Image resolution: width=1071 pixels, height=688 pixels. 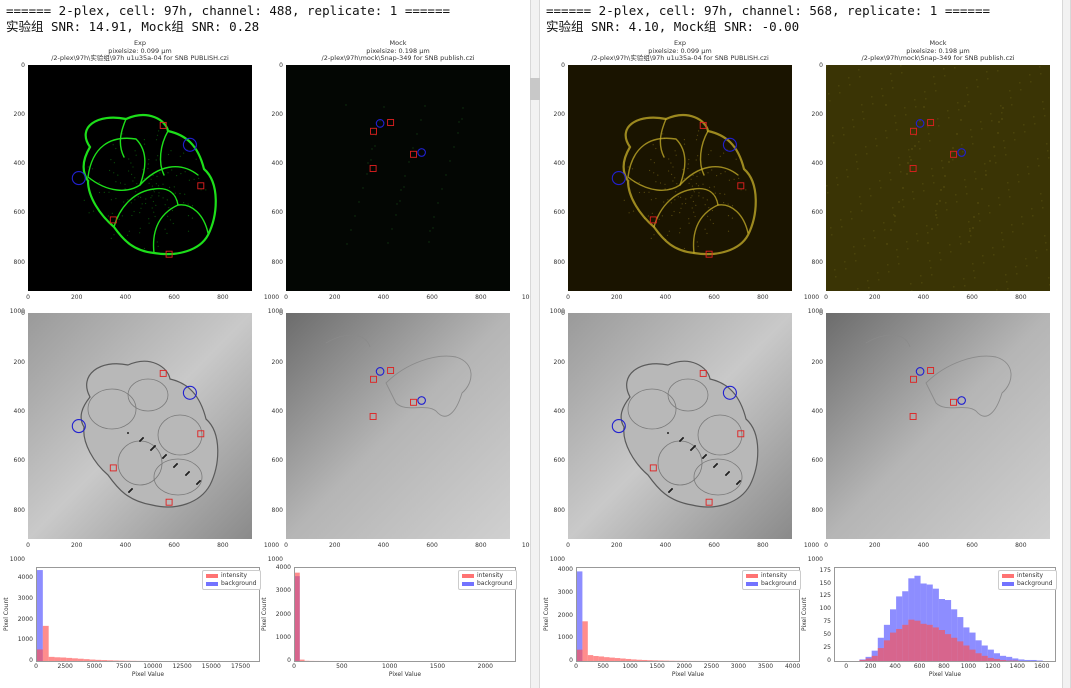 I want to click on hist-xtick-label: 3500, so click(x=765, y=666).